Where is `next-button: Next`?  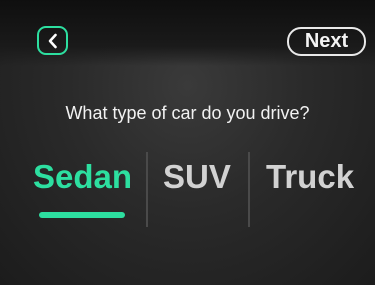 next-button: Next is located at coordinates (326, 41).